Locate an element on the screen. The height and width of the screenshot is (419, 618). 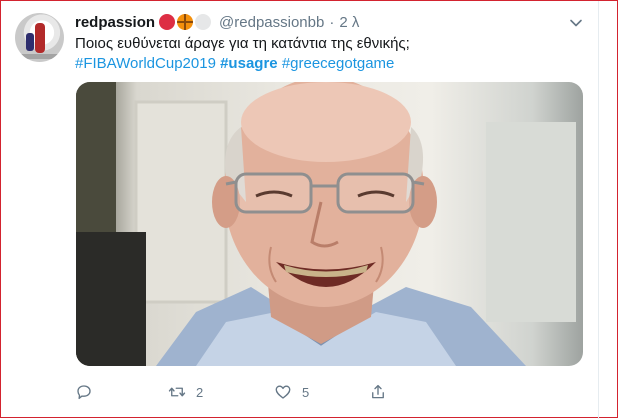
share-button is located at coordinates (378, 392).